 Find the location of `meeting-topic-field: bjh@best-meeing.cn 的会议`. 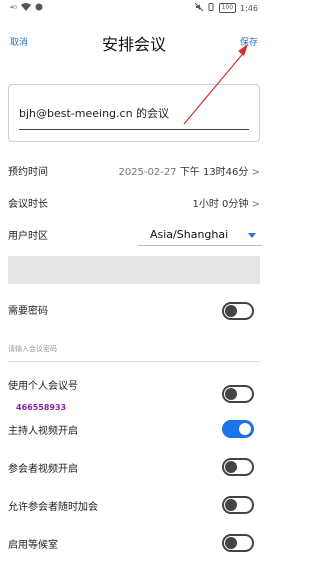

meeting-topic-field: bjh@best-meeing.cn 的会议 is located at coordinates (134, 113).